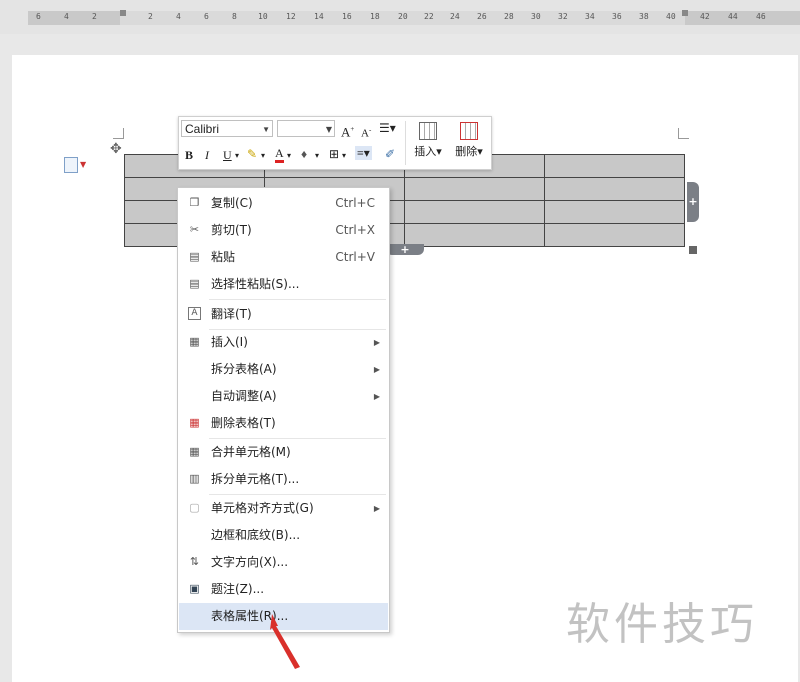 This screenshot has width=800, height=682. I want to click on shading-fill-icon: ♦, so click(304, 154).